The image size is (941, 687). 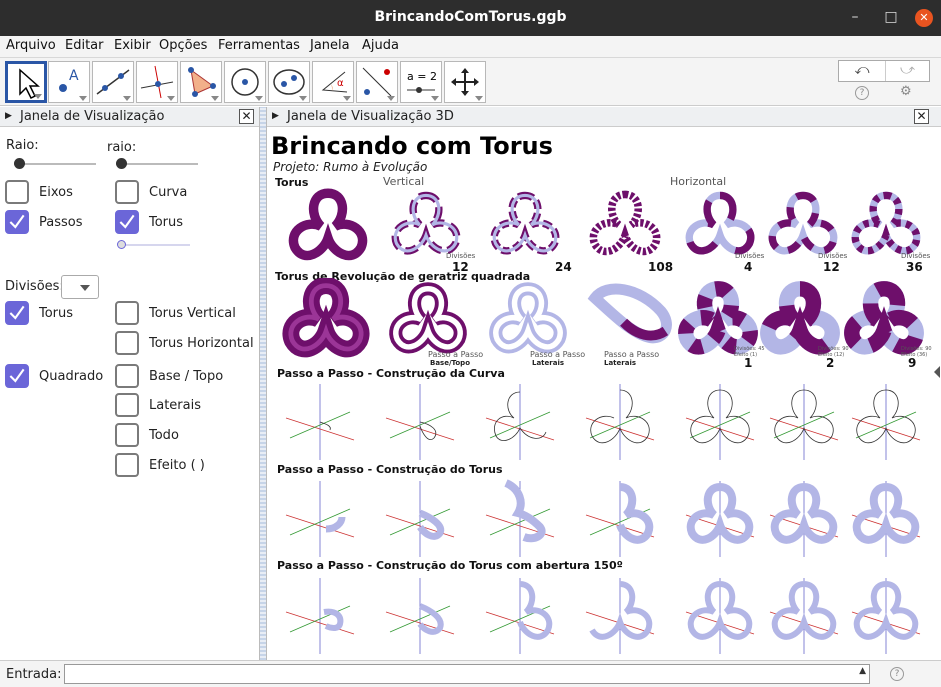 What do you see at coordinates (603, 422) in the screenshot?
I see `row3-curve-images` at bounding box center [603, 422].